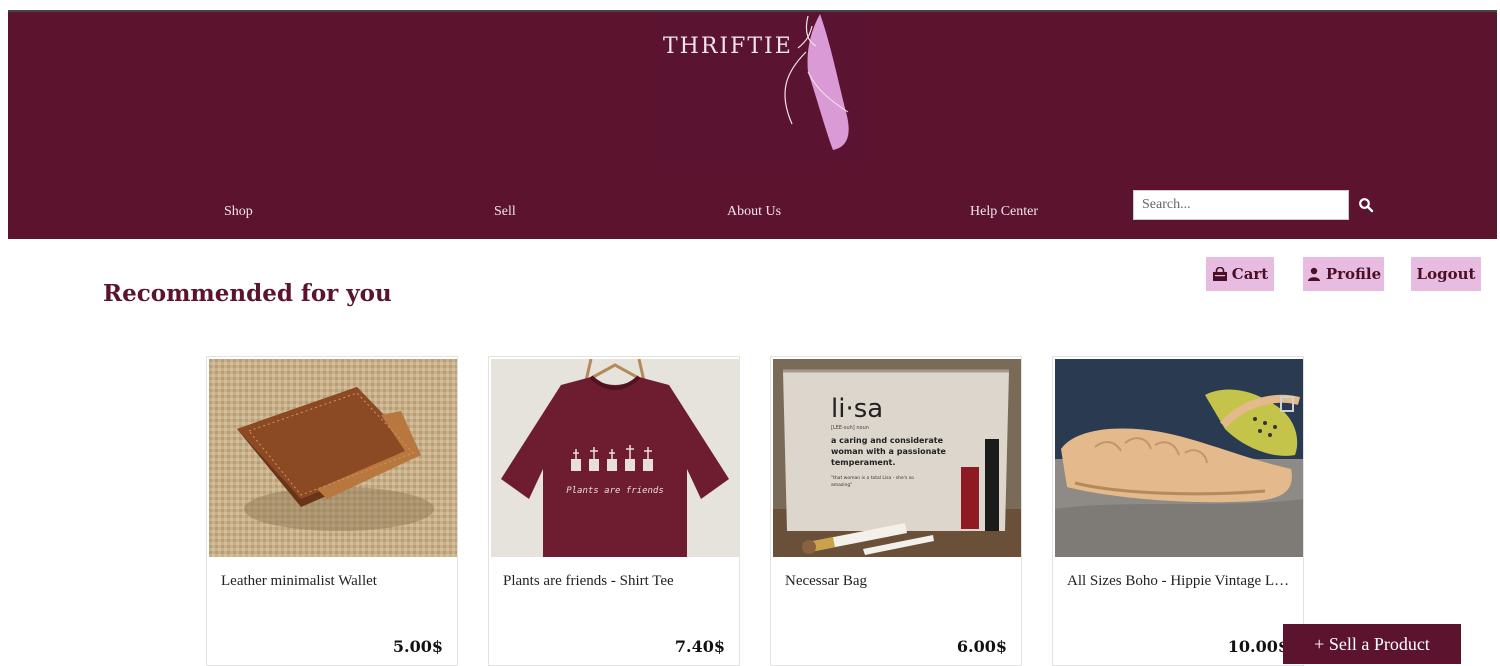 The image size is (1500, 666). I want to click on profile-label: Profile, so click(1353, 274).